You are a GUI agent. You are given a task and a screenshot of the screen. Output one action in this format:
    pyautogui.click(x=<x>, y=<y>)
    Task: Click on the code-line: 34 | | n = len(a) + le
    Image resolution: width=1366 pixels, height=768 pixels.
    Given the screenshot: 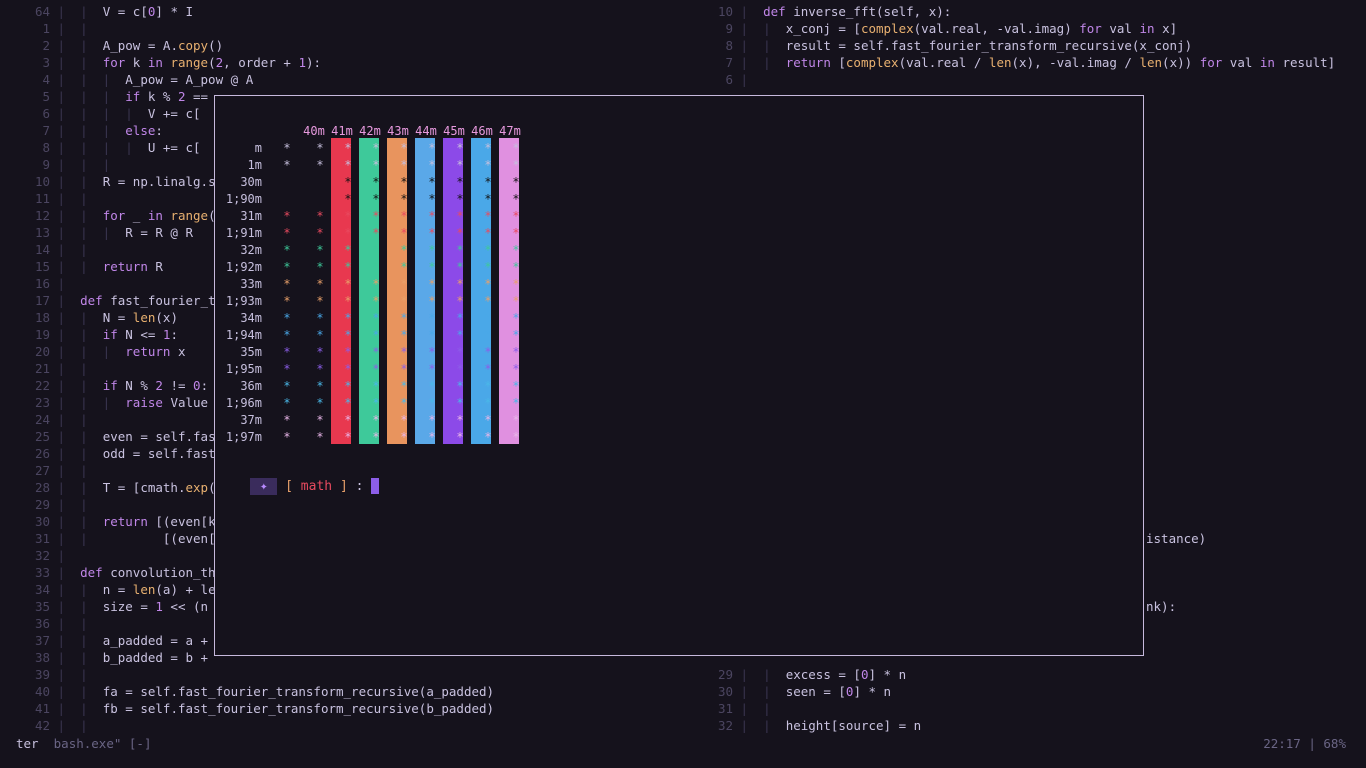 What is the action you would take?
    pyautogui.click(x=108, y=589)
    